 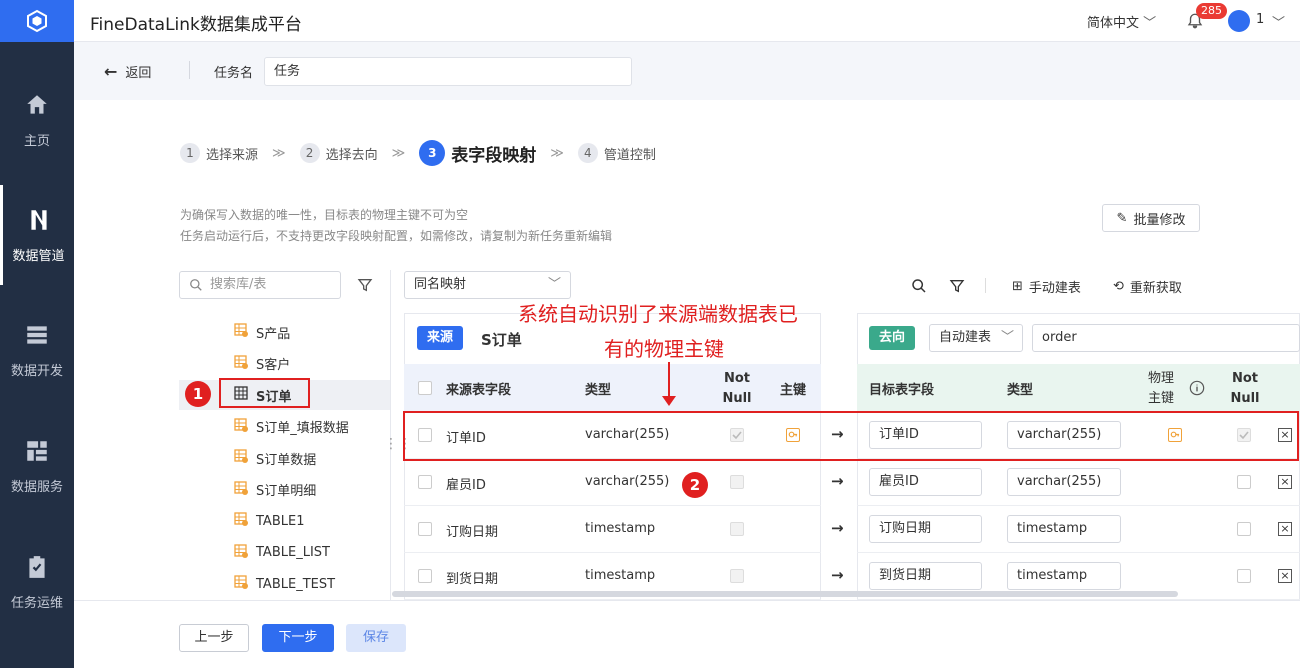 I want to click on step-label: 管道控制, so click(x=629, y=155).